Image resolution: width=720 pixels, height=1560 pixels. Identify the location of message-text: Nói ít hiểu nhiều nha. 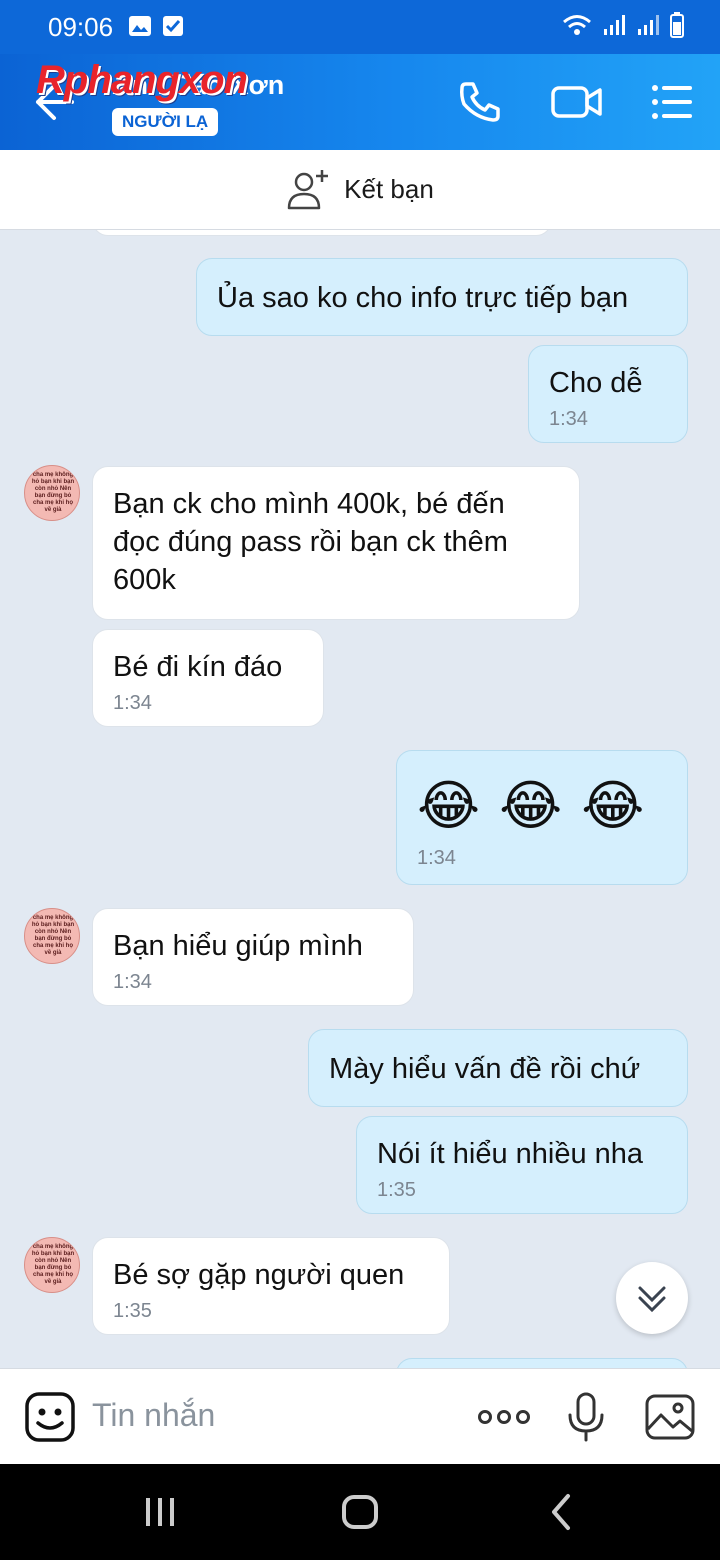
(510, 1154).